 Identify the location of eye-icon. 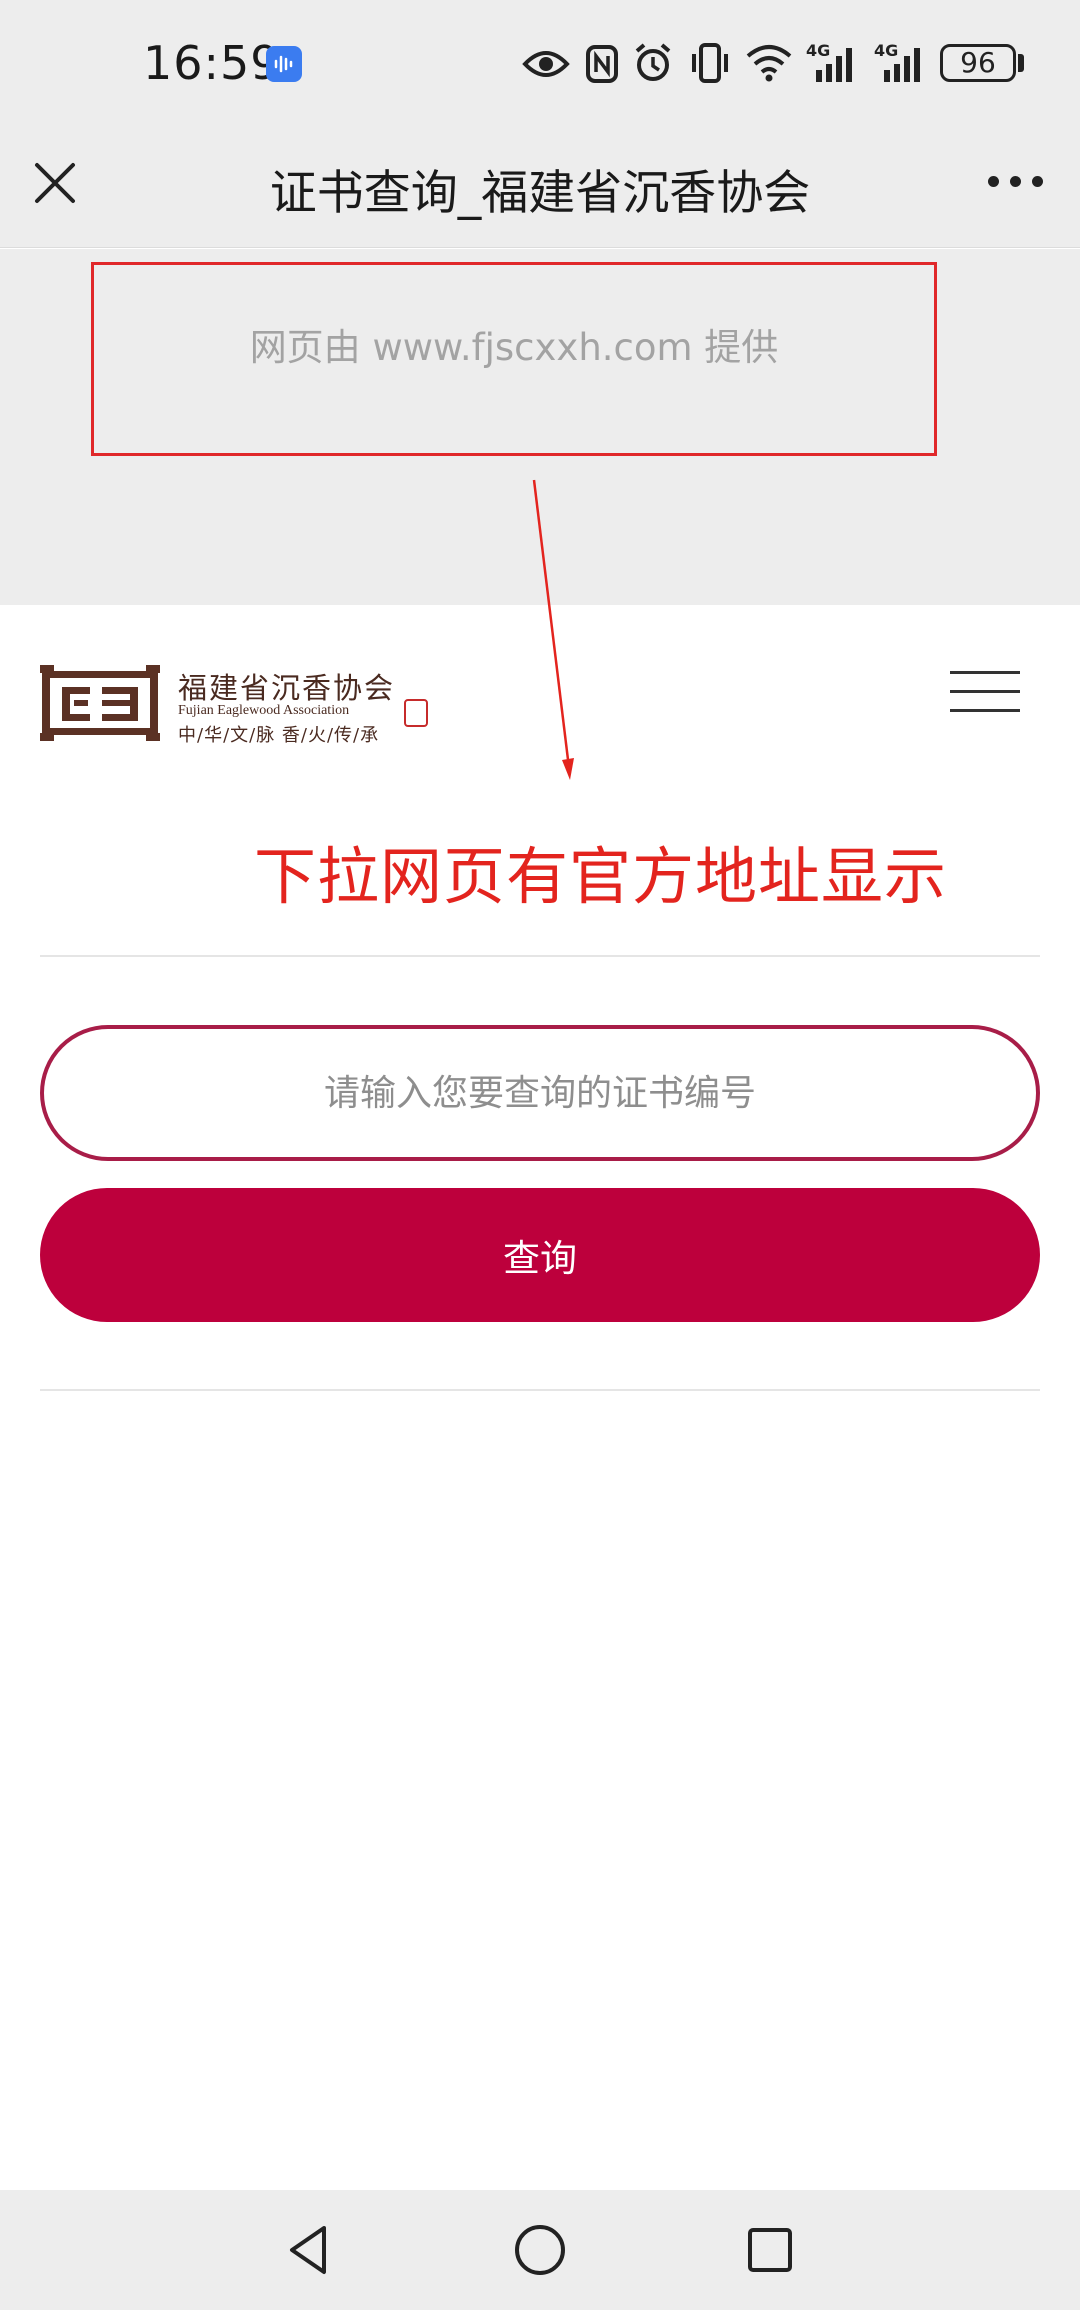
(546, 64).